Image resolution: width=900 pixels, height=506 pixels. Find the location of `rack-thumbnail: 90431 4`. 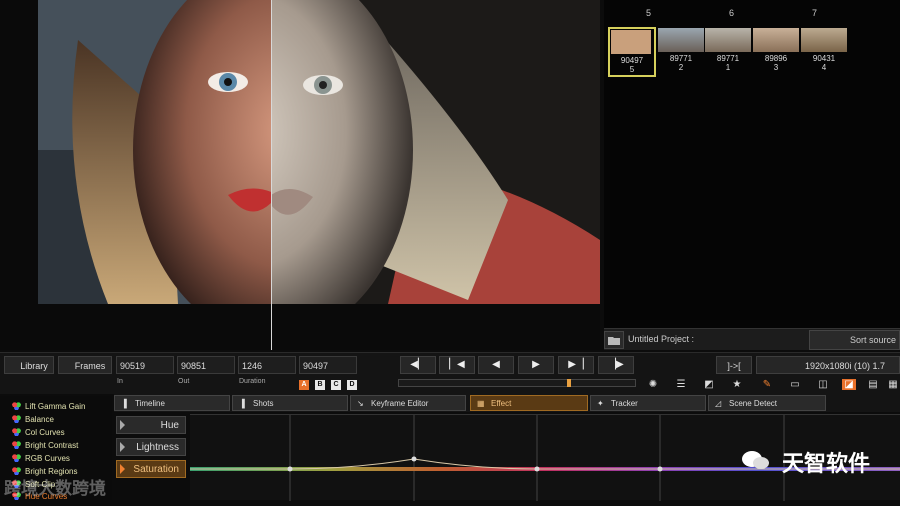

rack-thumbnail: 90431 4 is located at coordinates (824, 50).